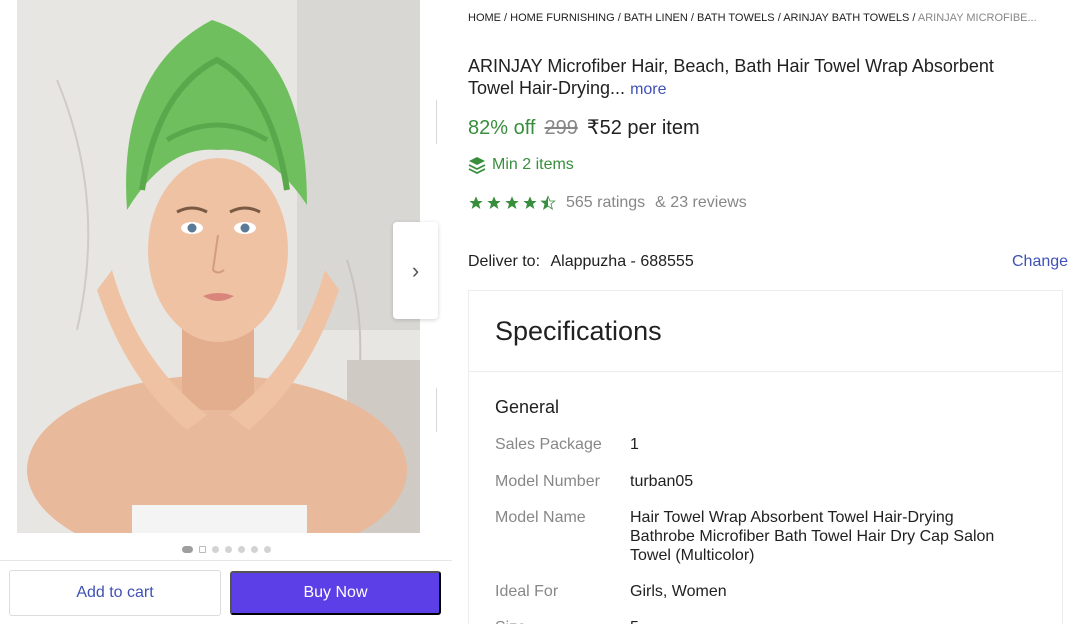 The height and width of the screenshot is (624, 1080). I want to click on chevron-right-icon: ›, so click(415, 270).